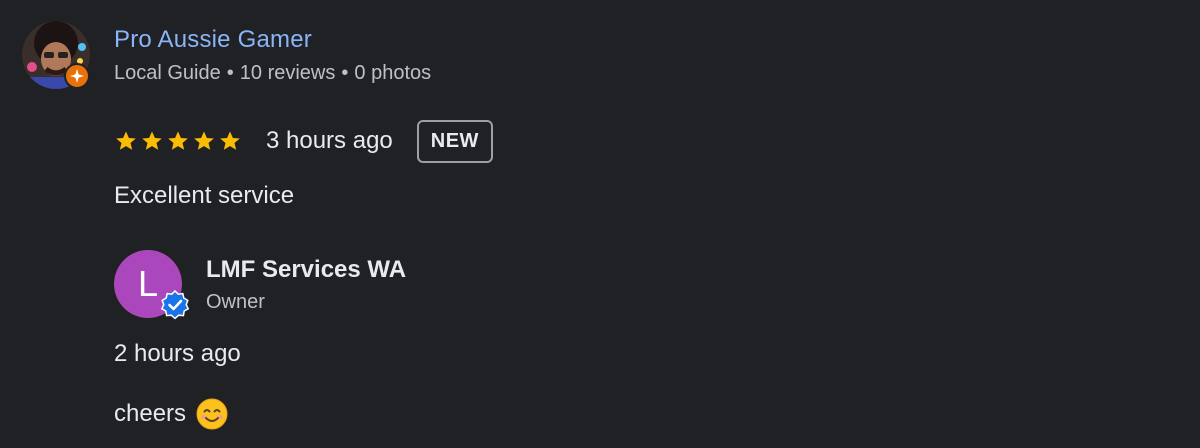 This screenshot has width=1200, height=448. Describe the element at coordinates (150, 413) in the screenshot. I see `response-text-content: cheers` at that location.